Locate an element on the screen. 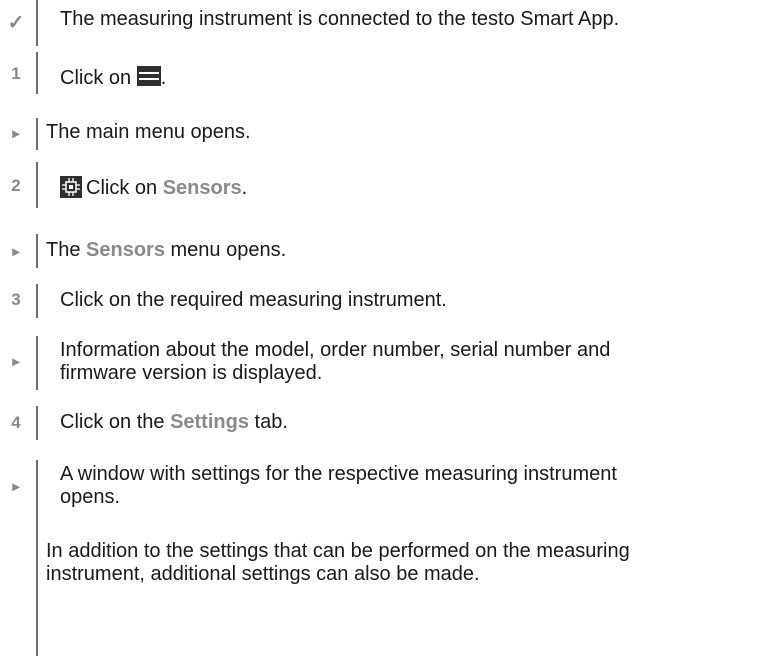 The height and width of the screenshot is (656, 763). step-text-before: The is located at coordinates (66, 250).